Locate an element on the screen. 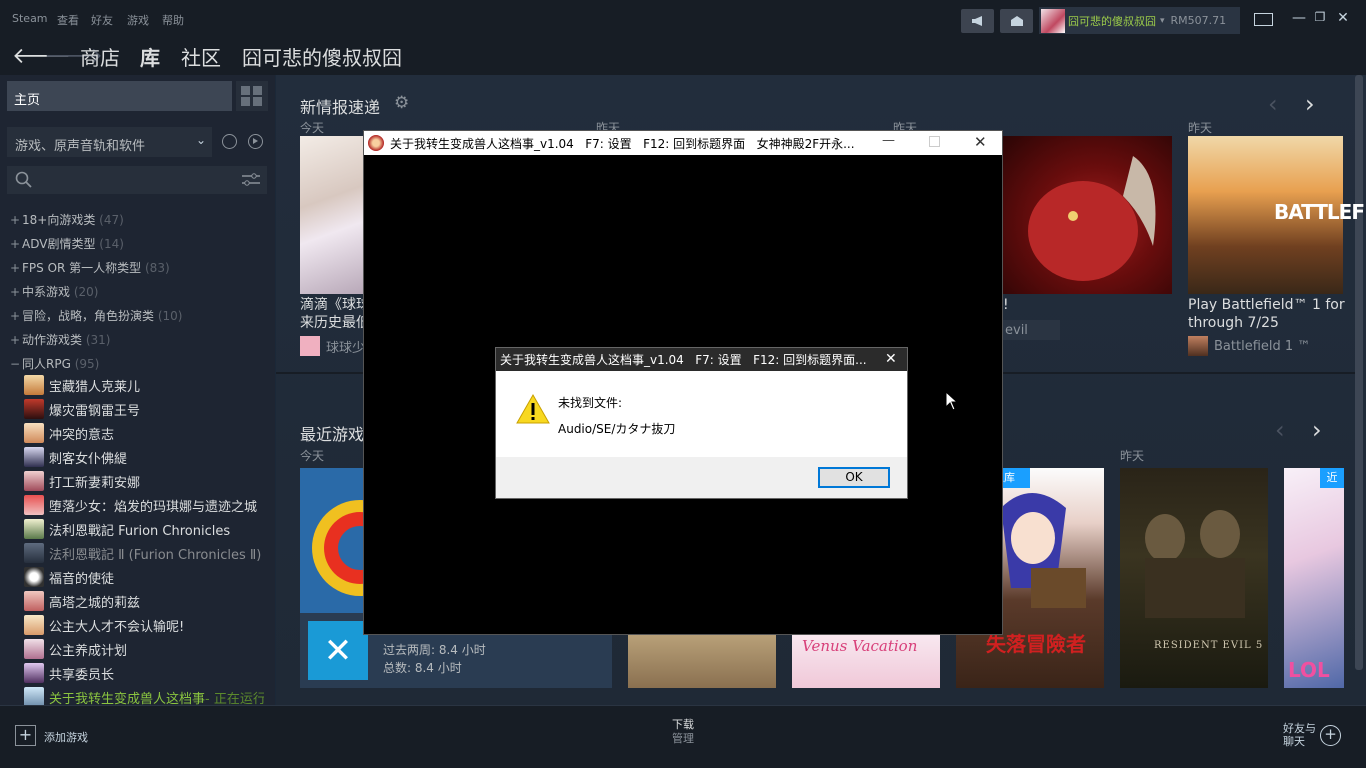 Image resolution: width=1366 pixels, height=768 pixels. recently-added-badge: 近 is located at coordinates (1332, 478).